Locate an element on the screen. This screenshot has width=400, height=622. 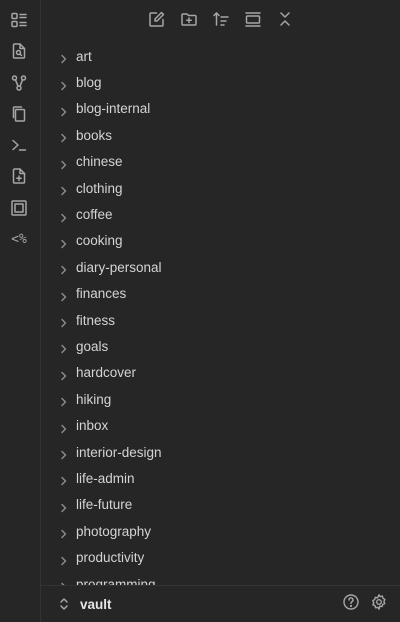
folder-item: inbox is located at coordinates (220, 425).